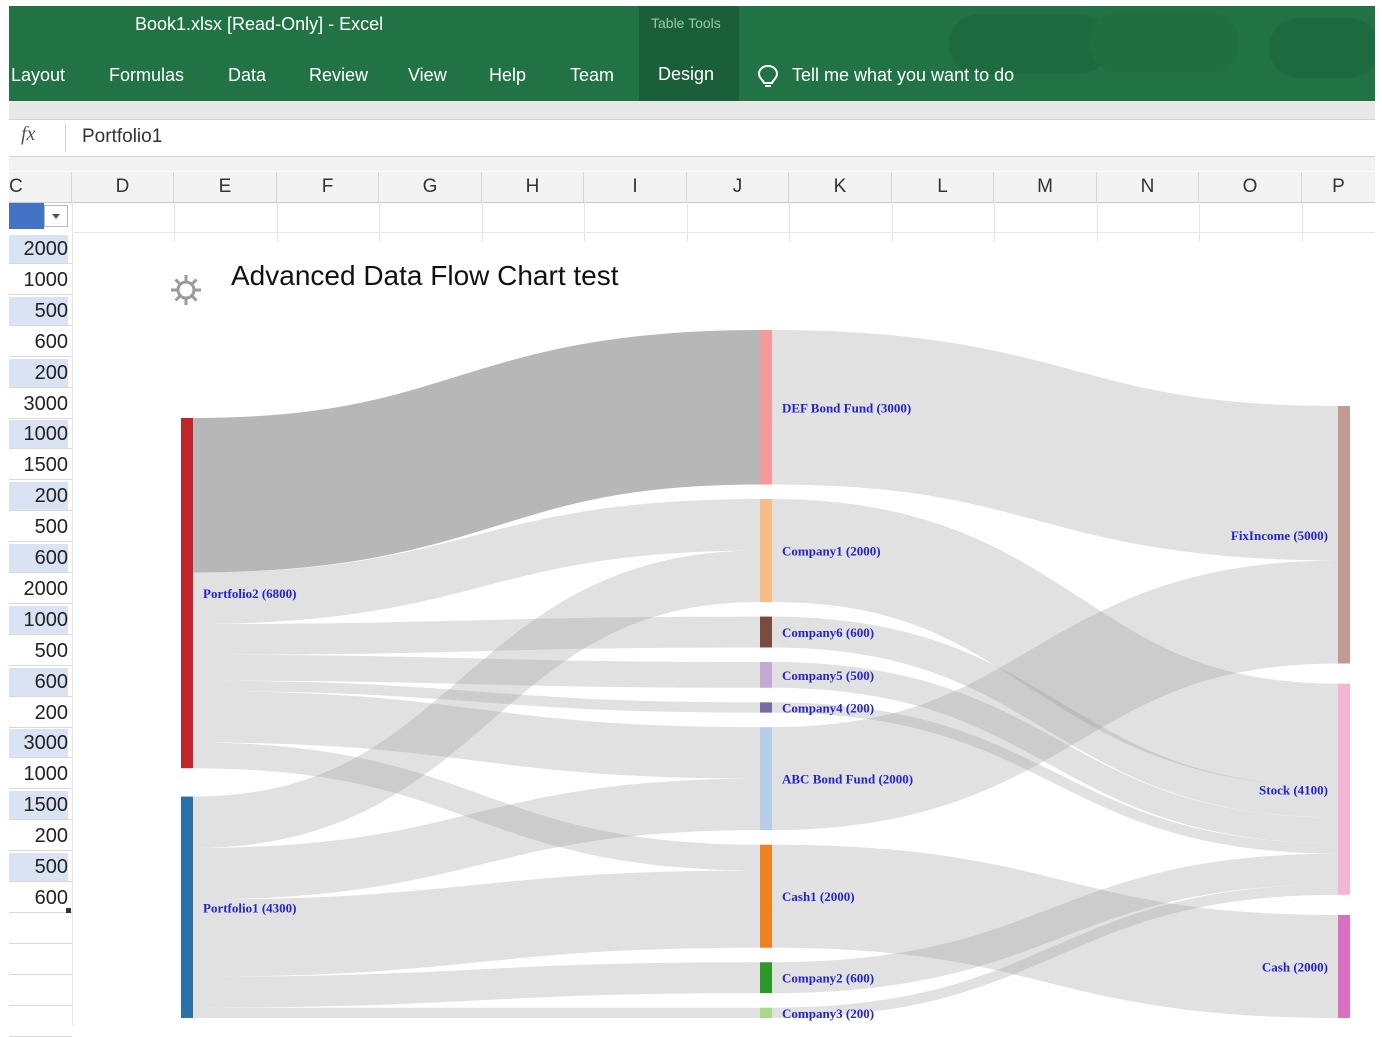 The width and height of the screenshot is (1382, 1037). Describe the element at coordinates (250, 907) in the screenshot. I see `sankey-node-label: Portfolio1 (4300)` at that location.